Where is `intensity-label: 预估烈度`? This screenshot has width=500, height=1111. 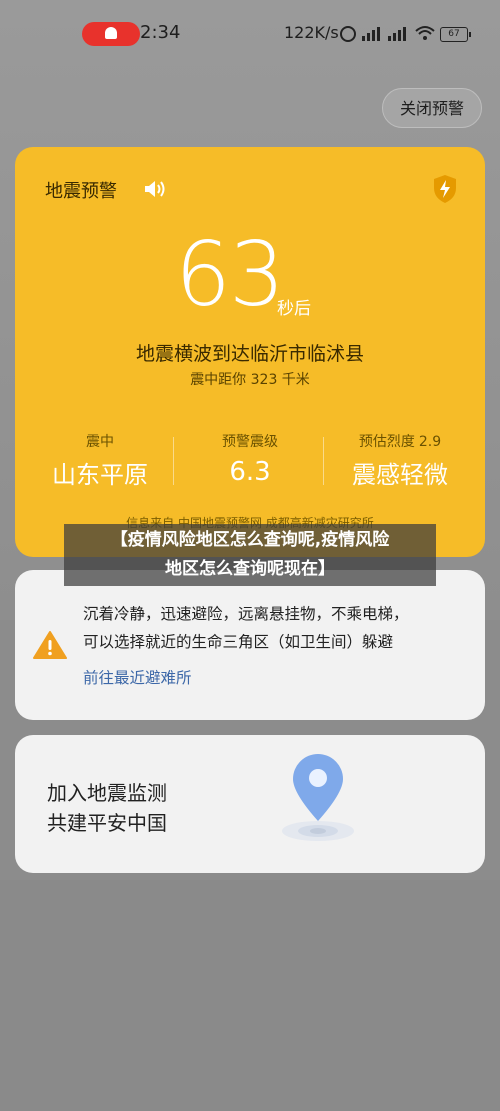 intensity-label: 预估烈度 is located at coordinates (386, 442).